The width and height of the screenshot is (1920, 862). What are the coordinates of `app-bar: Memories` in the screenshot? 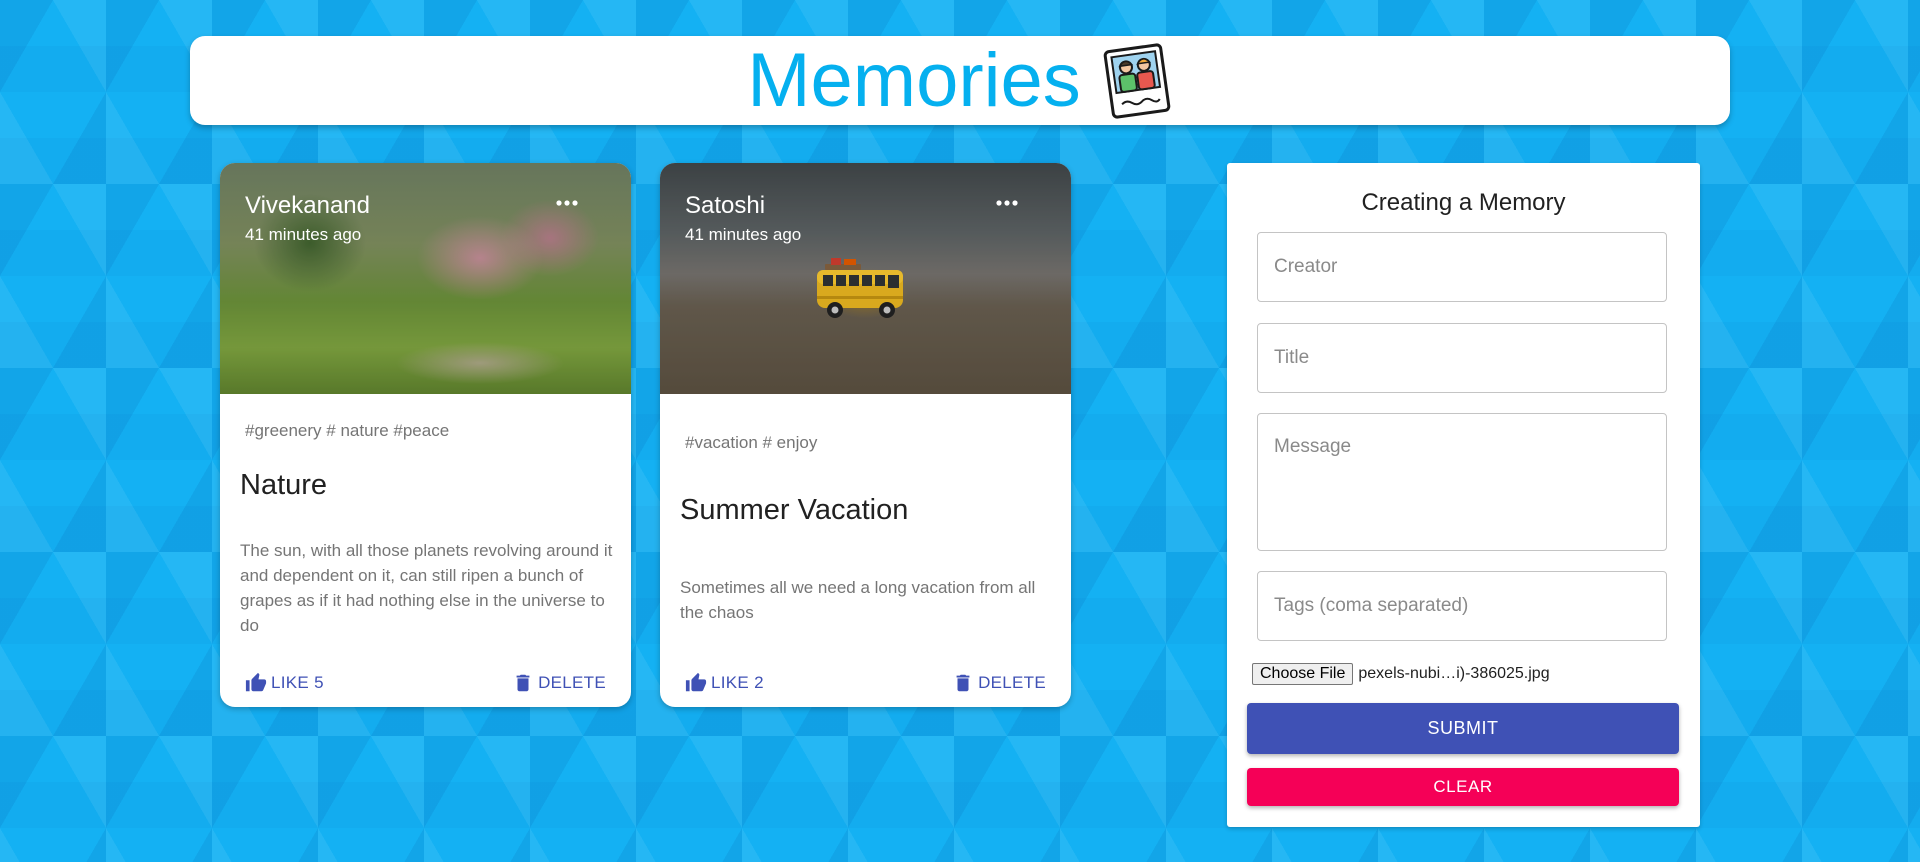 It's located at (960, 80).